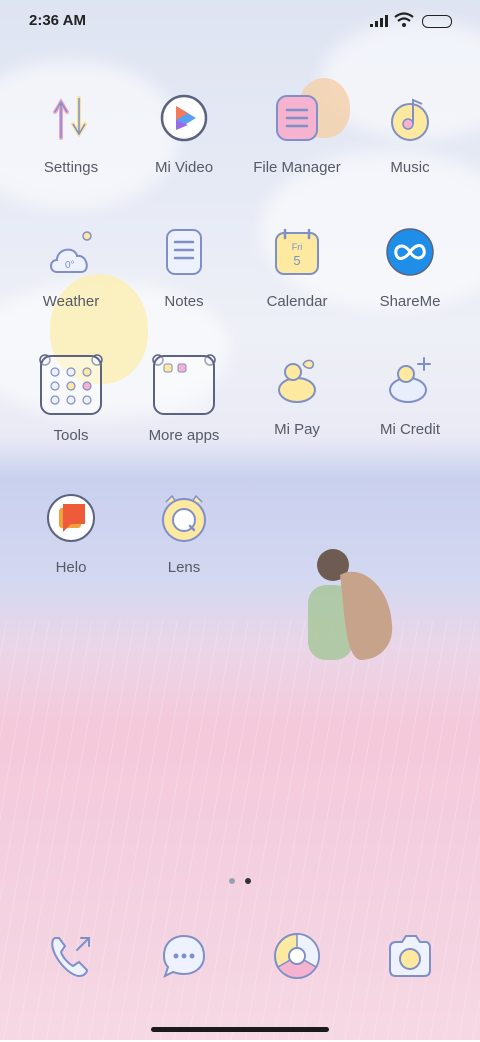  I want to click on camera-icon, so click(410, 956).